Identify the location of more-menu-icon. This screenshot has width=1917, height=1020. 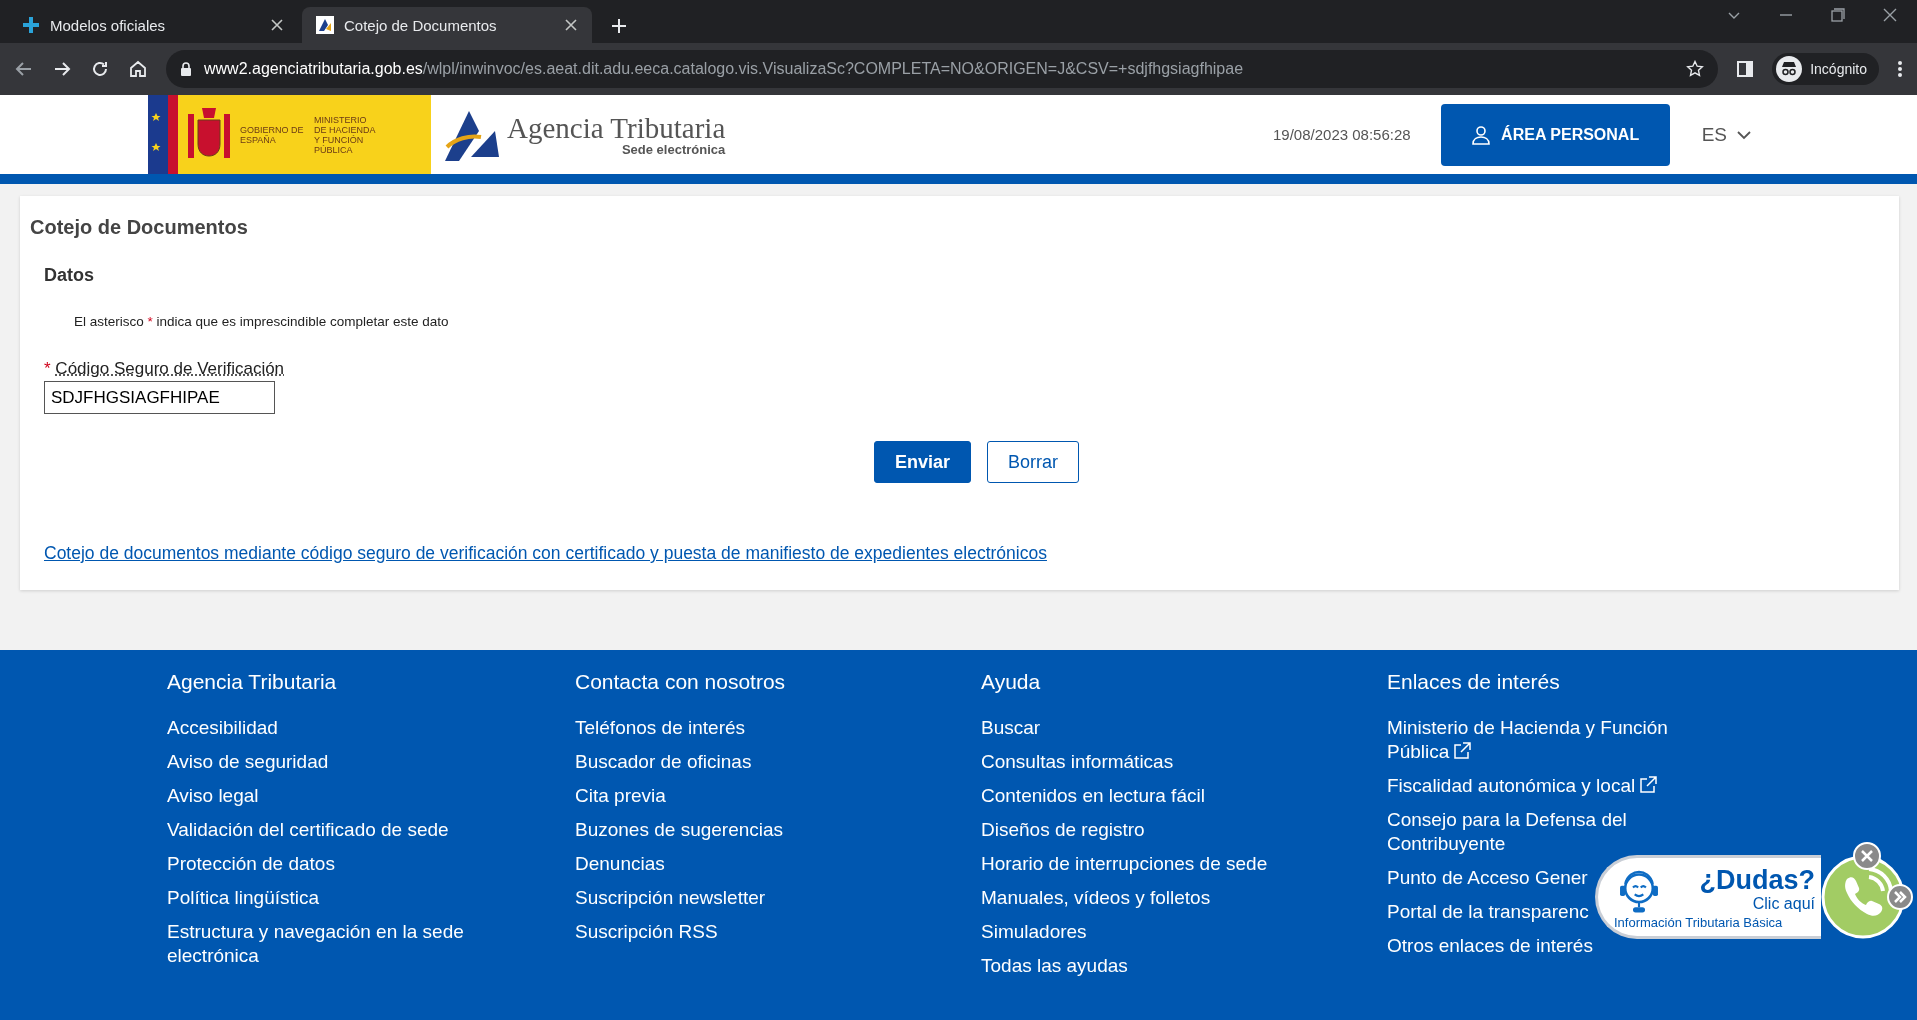
(1900, 69).